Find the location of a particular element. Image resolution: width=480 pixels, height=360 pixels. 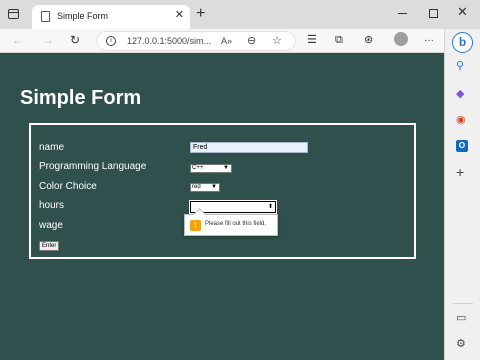

language-select-value: C++ is located at coordinates (198, 168).